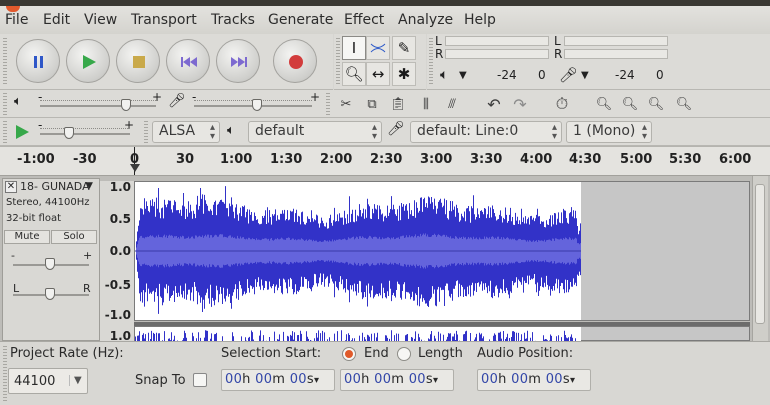 The width and height of the screenshot is (770, 405). Describe the element at coordinates (278, 380) in the screenshot. I see `selection-start-time: 00h 00m 00s▾` at that location.